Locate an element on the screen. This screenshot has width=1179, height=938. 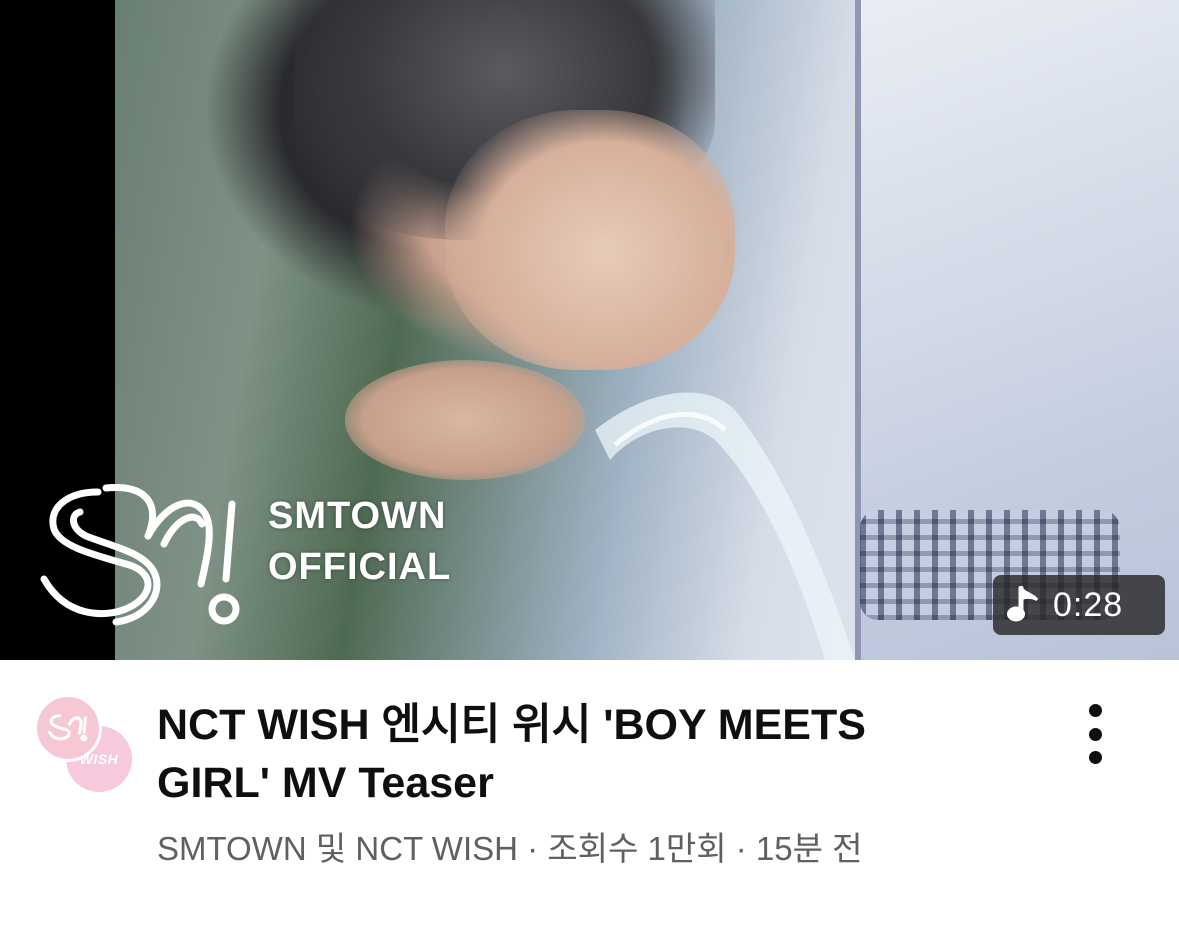
more-vertical-icon is located at coordinates (1095, 734).